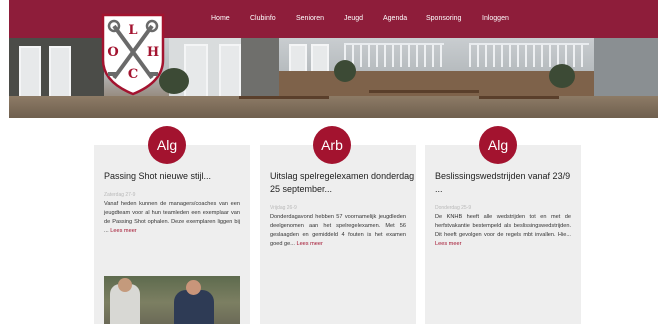 This screenshot has height=324, width=658. What do you see at coordinates (453, 208) in the screenshot?
I see `news-date: Donderdag 25-9` at bounding box center [453, 208].